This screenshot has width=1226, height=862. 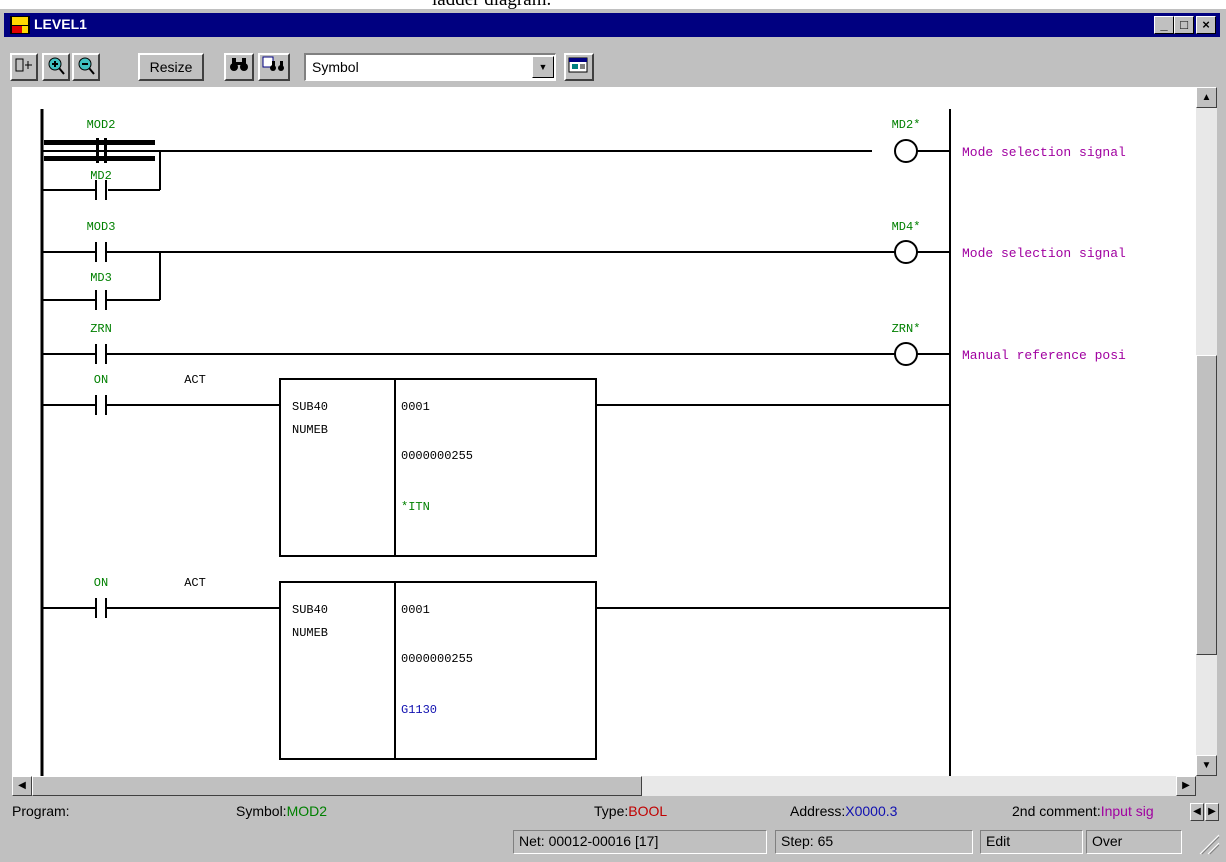 I want to click on search-button, so click(x=239, y=67).